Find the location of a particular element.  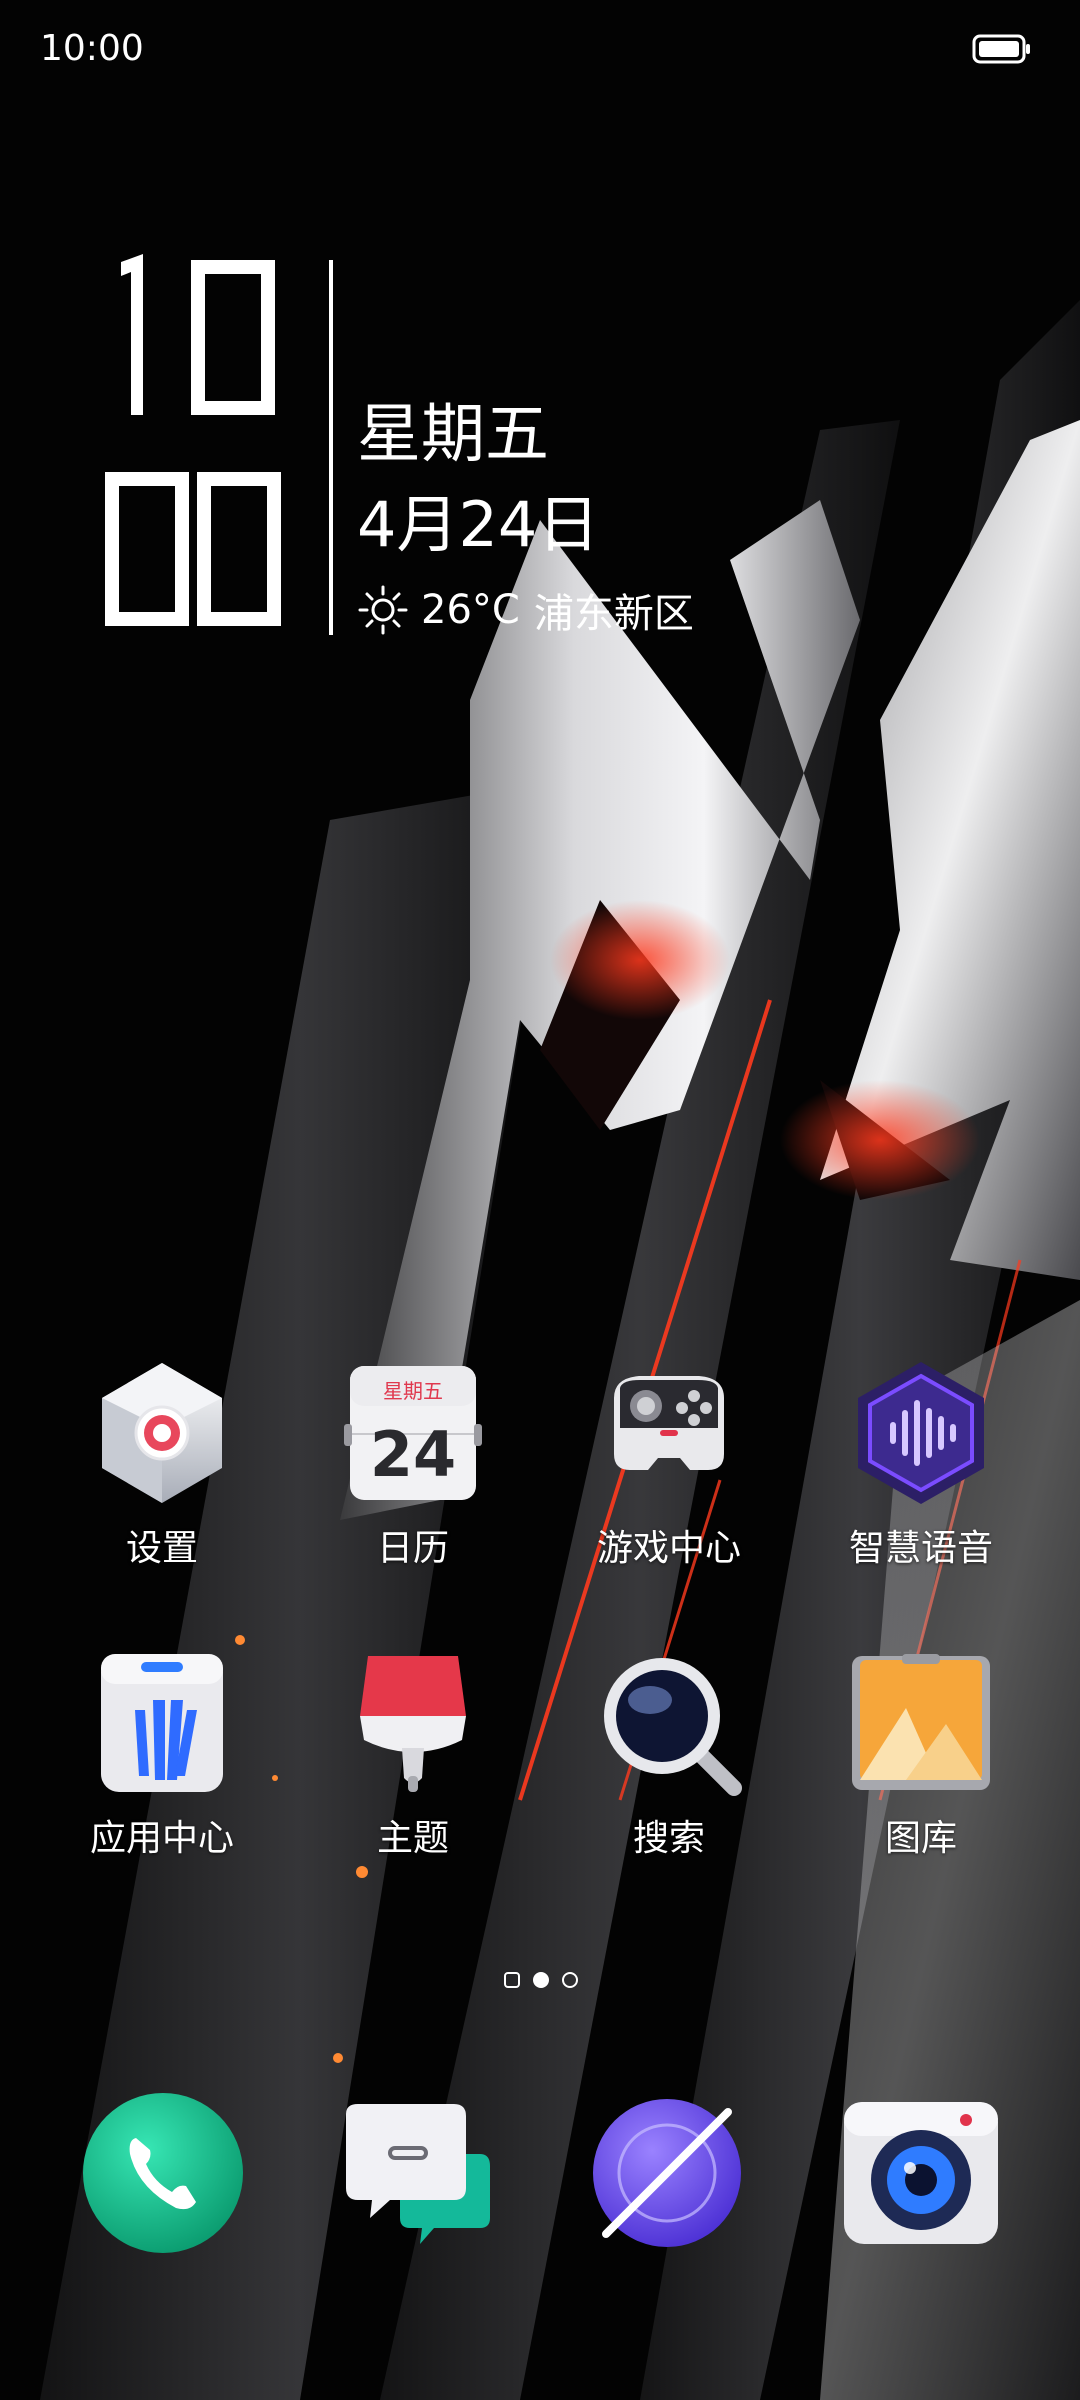

big-clock is located at coordinates (193, 440).